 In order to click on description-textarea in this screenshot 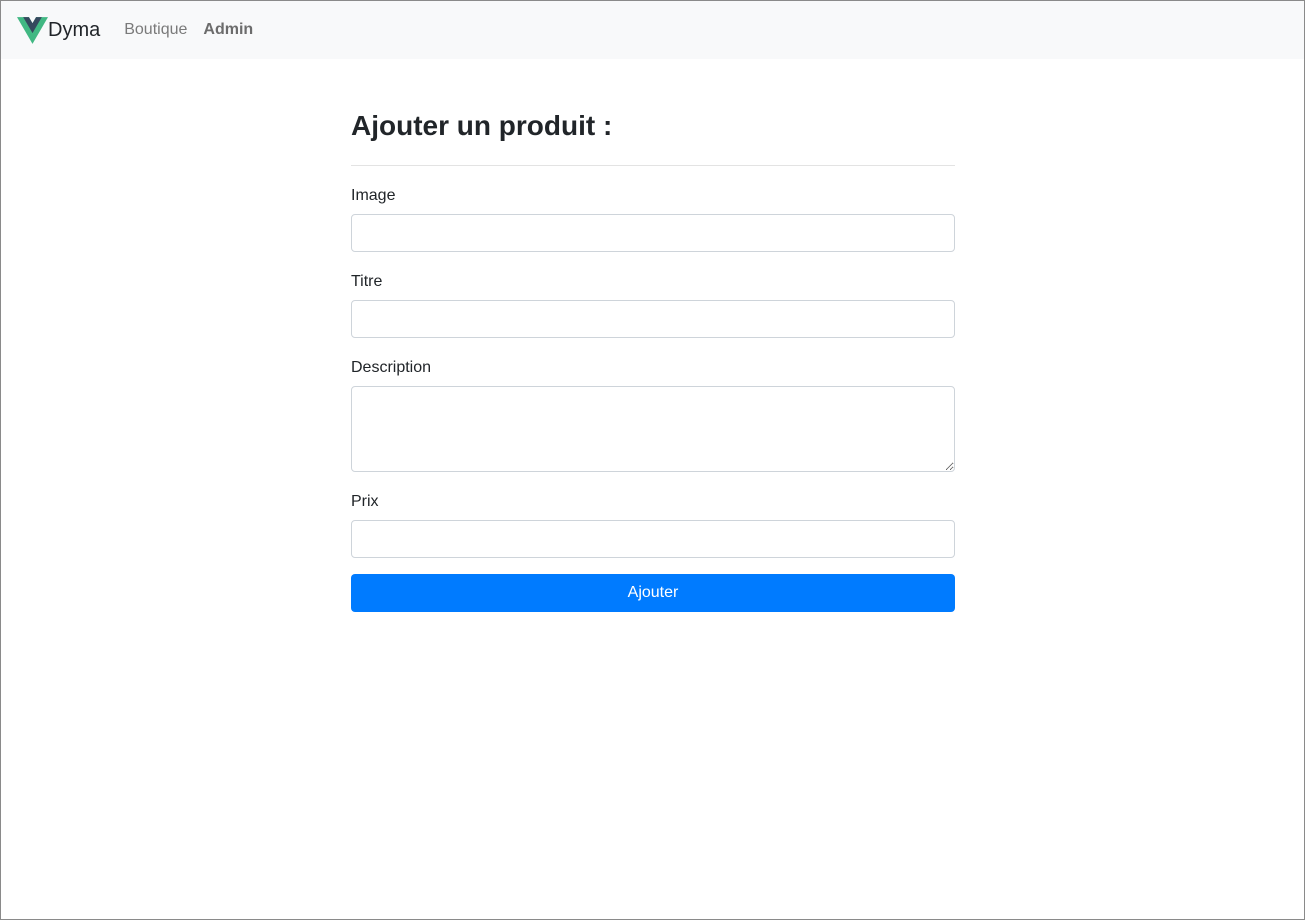, I will do `click(653, 429)`.